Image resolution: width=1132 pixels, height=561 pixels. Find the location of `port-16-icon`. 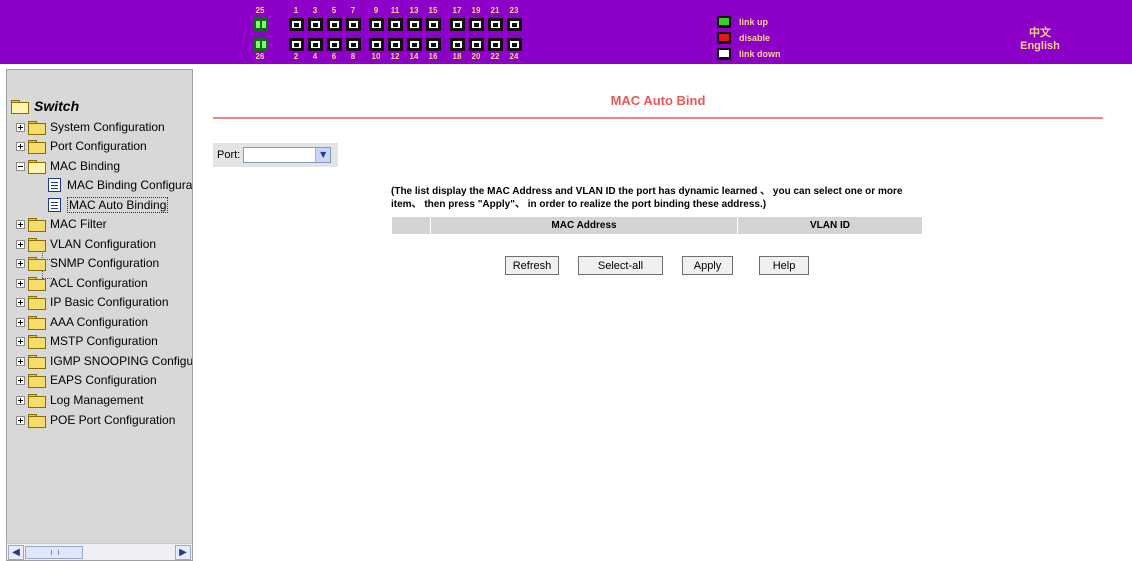

port-16-icon is located at coordinates (433, 44).